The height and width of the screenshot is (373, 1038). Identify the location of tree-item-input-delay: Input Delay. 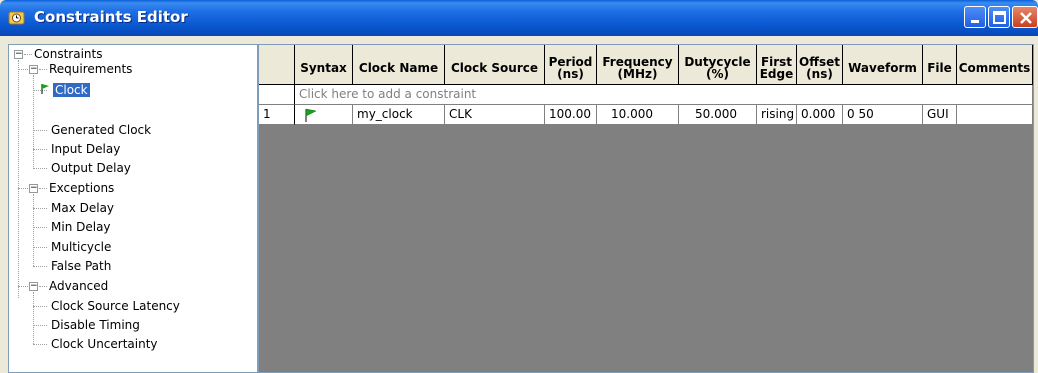
(85, 149).